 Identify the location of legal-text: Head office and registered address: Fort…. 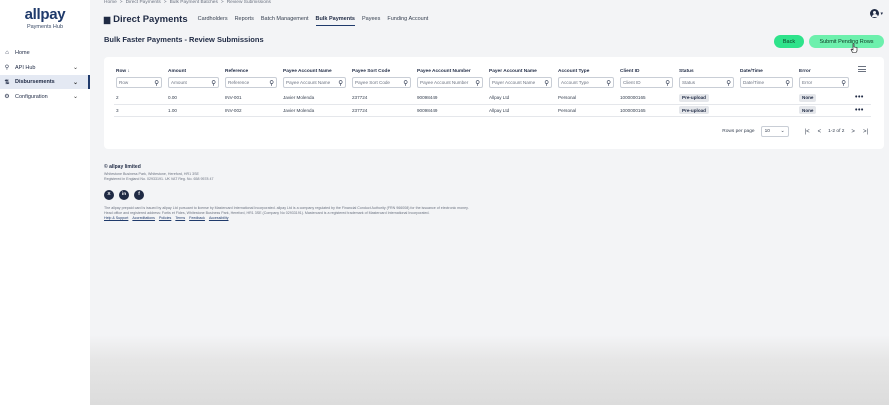
(267, 212).